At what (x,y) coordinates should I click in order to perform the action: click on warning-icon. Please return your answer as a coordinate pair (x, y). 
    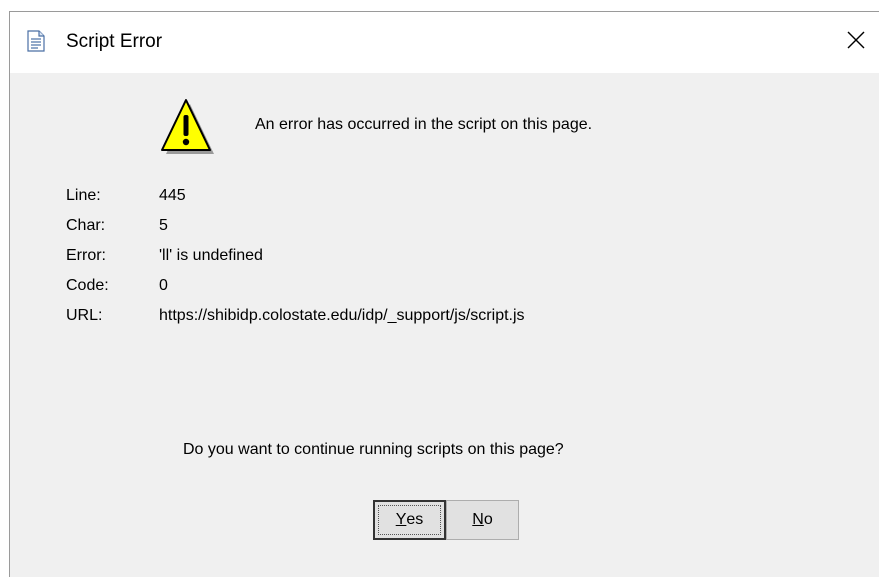
    Looking at the image, I should click on (188, 128).